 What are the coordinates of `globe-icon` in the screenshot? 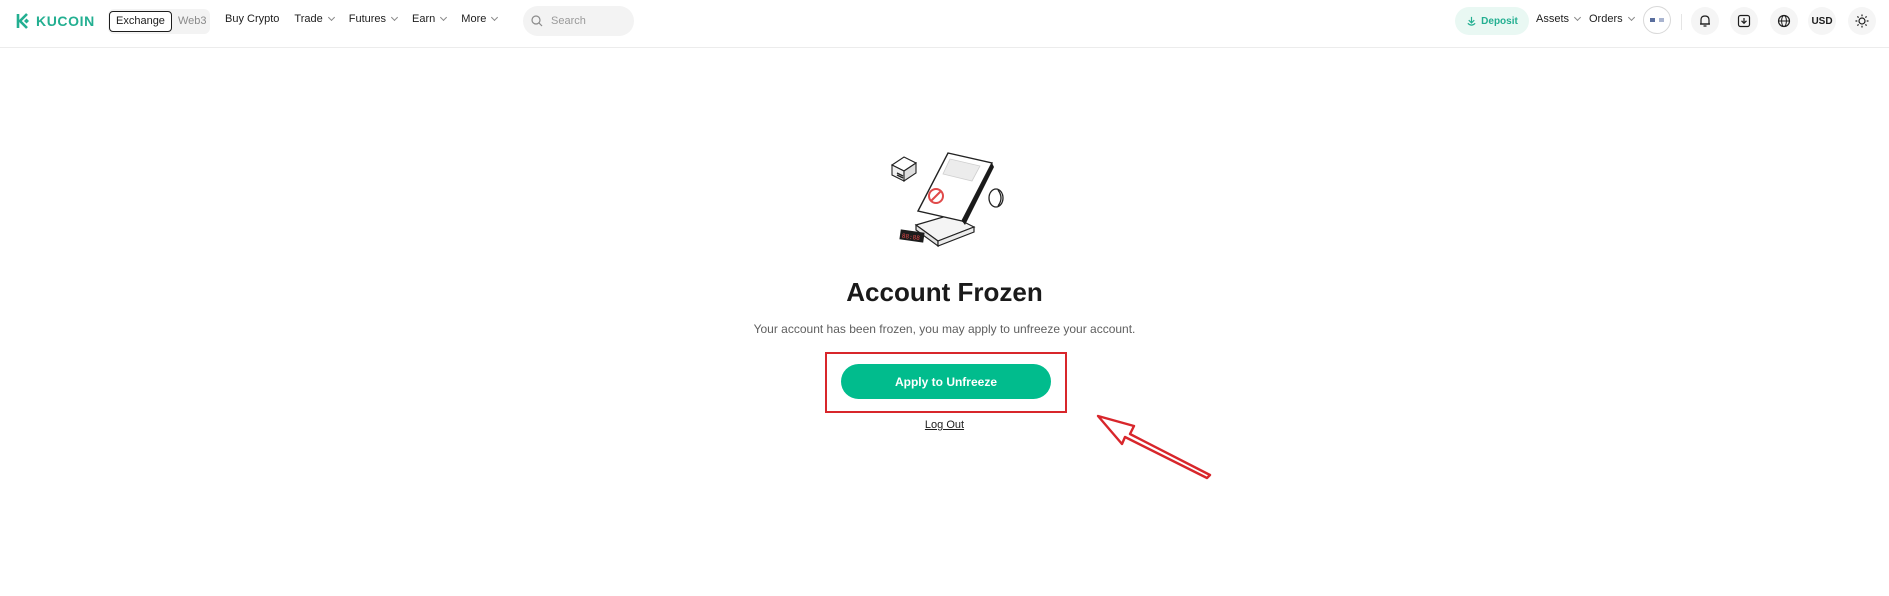 It's located at (1784, 21).